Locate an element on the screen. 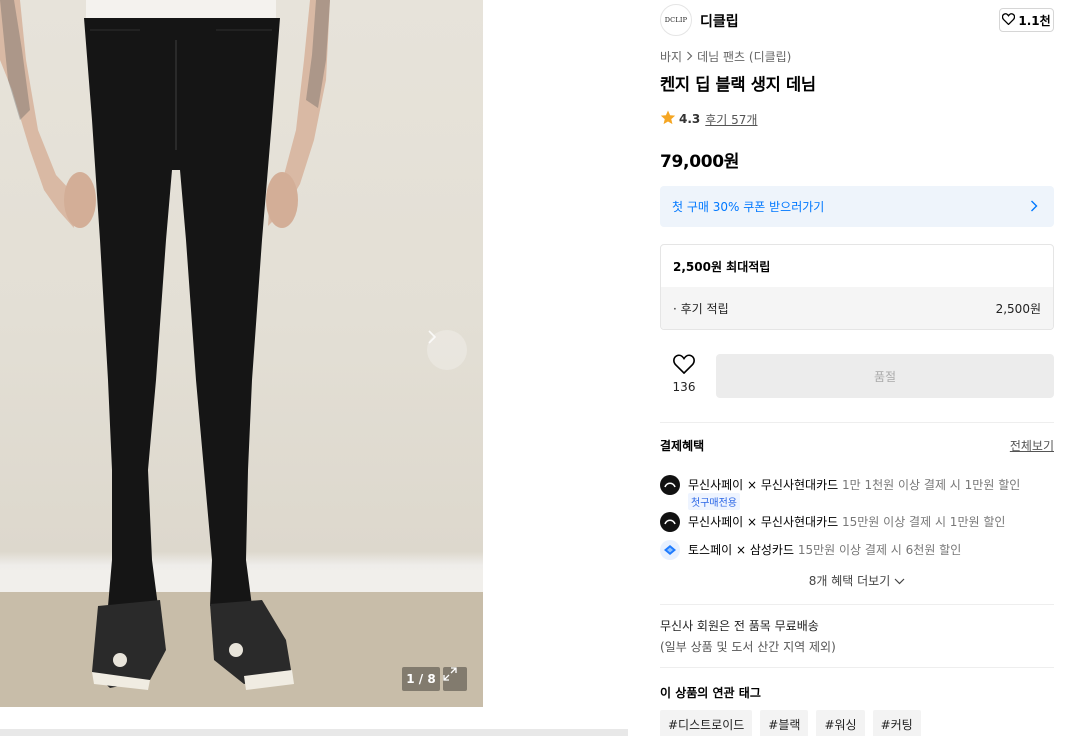 This screenshot has width=1065, height=736. more-benefits-label: 8개 혜택 더보기 is located at coordinates (849, 581).